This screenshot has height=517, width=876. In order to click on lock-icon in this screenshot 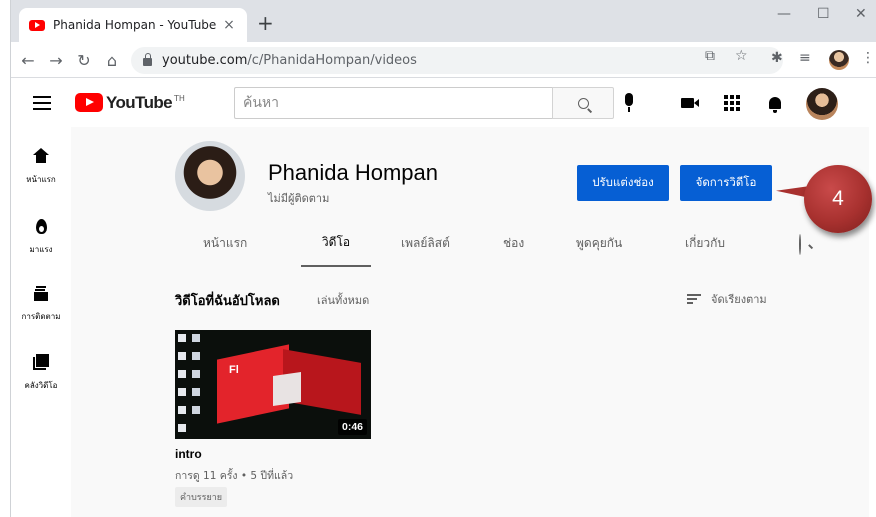, I will do `click(147, 59)`.